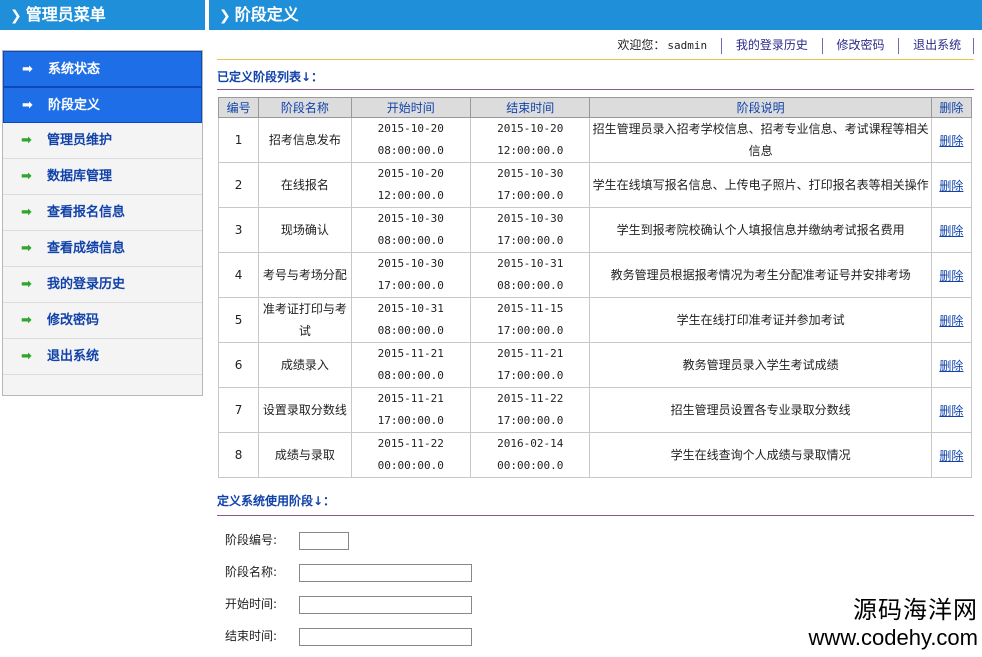  Describe the element at coordinates (915, 610) in the screenshot. I see `watermark-cn: 源码海洋网` at that location.